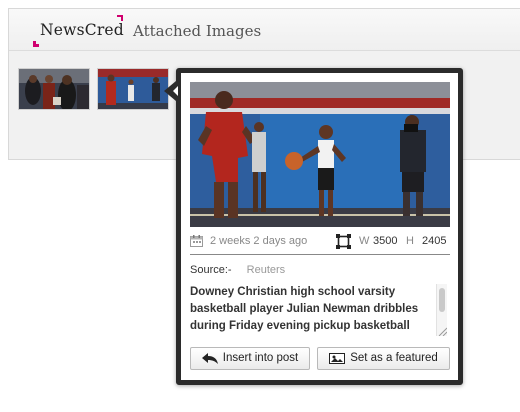 This screenshot has width=520, height=412. Describe the element at coordinates (343, 241) in the screenshot. I see `crop-icon` at that location.